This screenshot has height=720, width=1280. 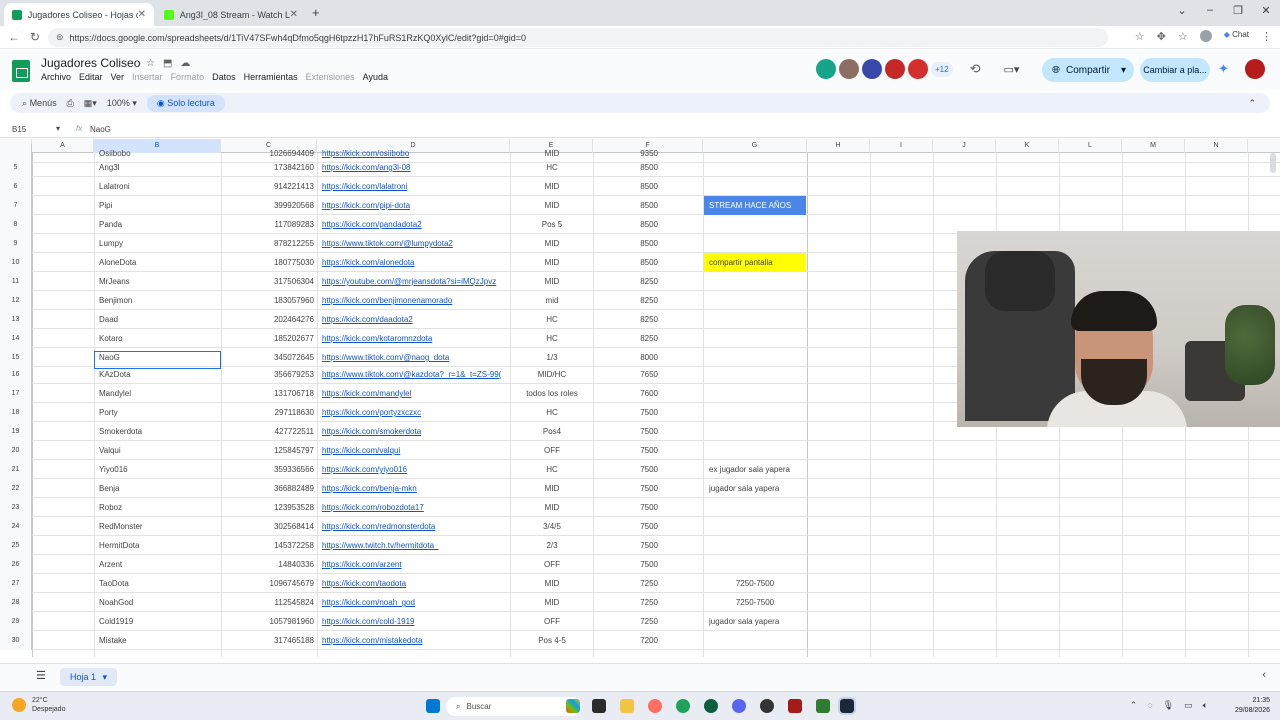 What do you see at coordinates (552, 374) in the screenshot?
I see `cell-role: MID/HC` at bounding box center [552, 374].